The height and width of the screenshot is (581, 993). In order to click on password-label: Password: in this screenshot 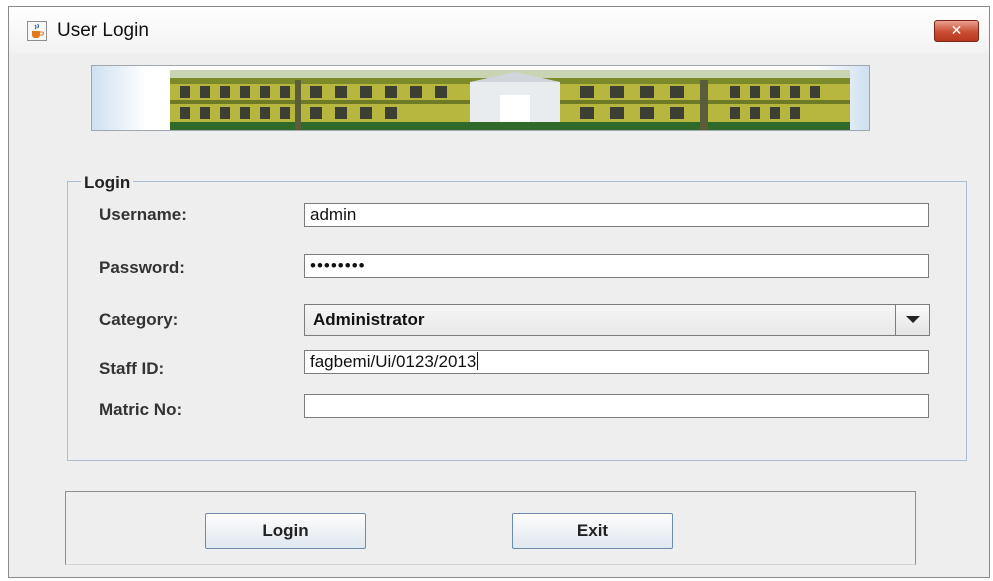, I will do `click(142, 267)`.